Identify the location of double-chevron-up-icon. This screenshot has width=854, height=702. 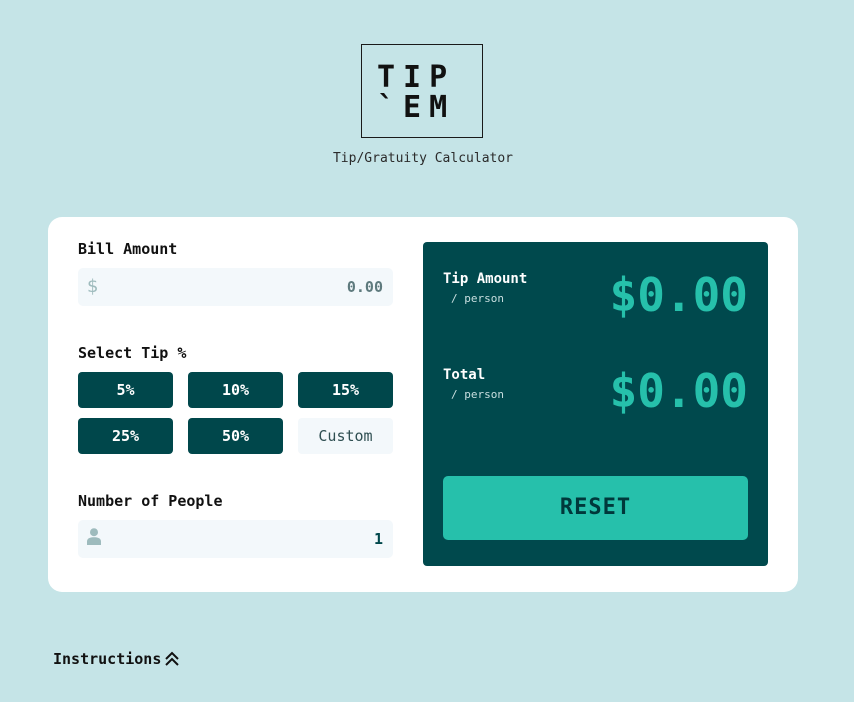
(172, 658).